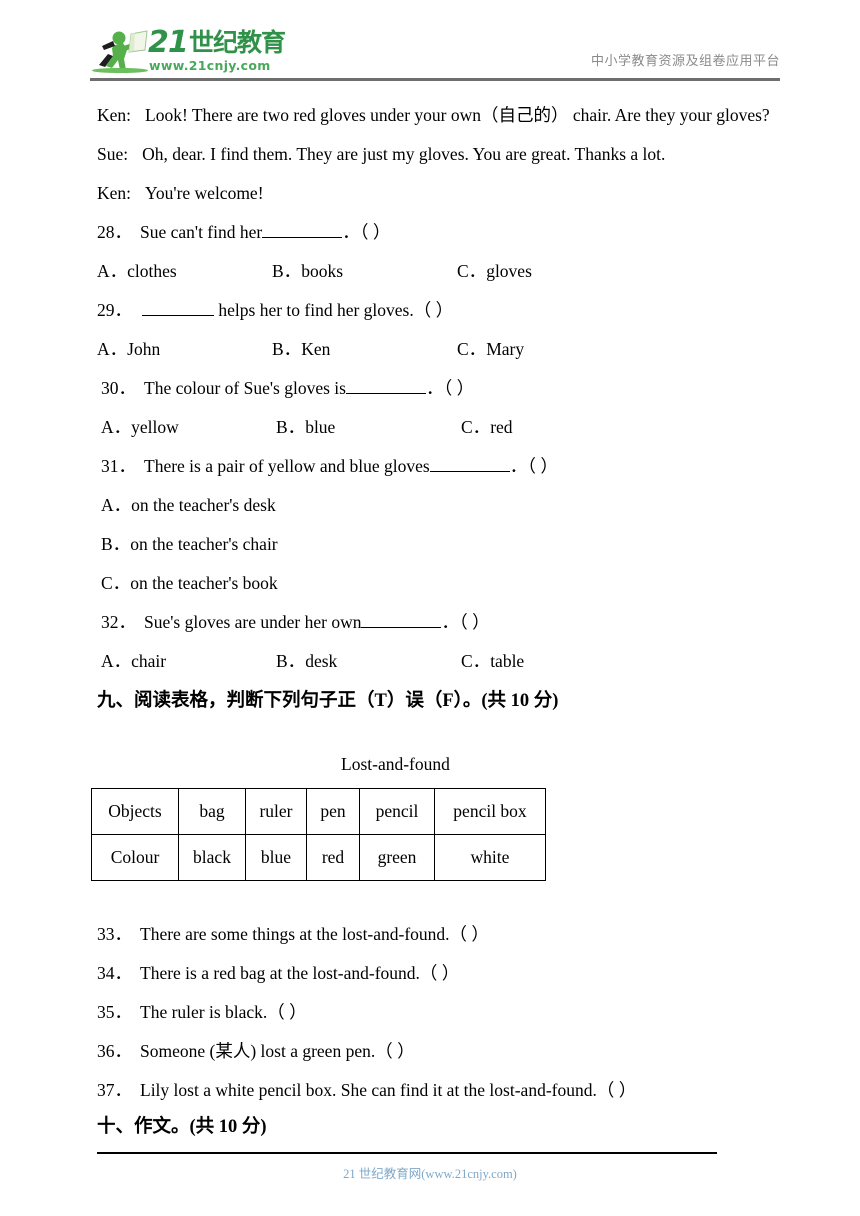  I want to click on option-text: chair, so click(148, 661).